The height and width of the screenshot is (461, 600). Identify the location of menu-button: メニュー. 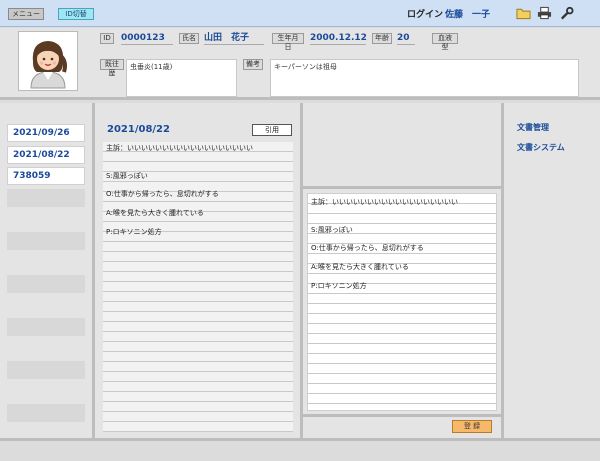
(26, 14).